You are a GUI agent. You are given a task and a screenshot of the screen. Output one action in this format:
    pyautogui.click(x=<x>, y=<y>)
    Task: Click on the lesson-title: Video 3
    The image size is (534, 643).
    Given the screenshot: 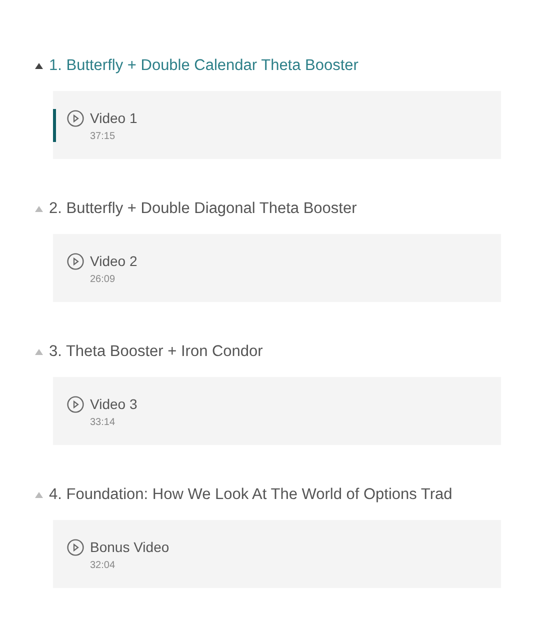 What is the action you would take?
    pyautogui.click(x=114, y=403)
    